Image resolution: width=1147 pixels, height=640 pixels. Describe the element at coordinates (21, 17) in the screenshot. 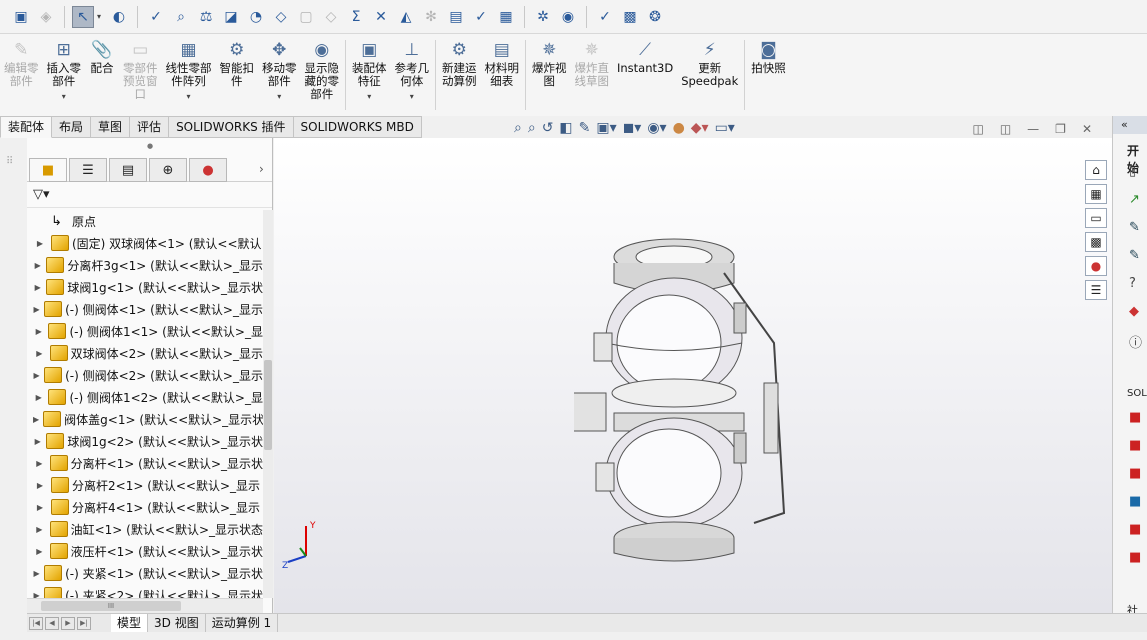

I see `new-part-icon: ▣` at that location.